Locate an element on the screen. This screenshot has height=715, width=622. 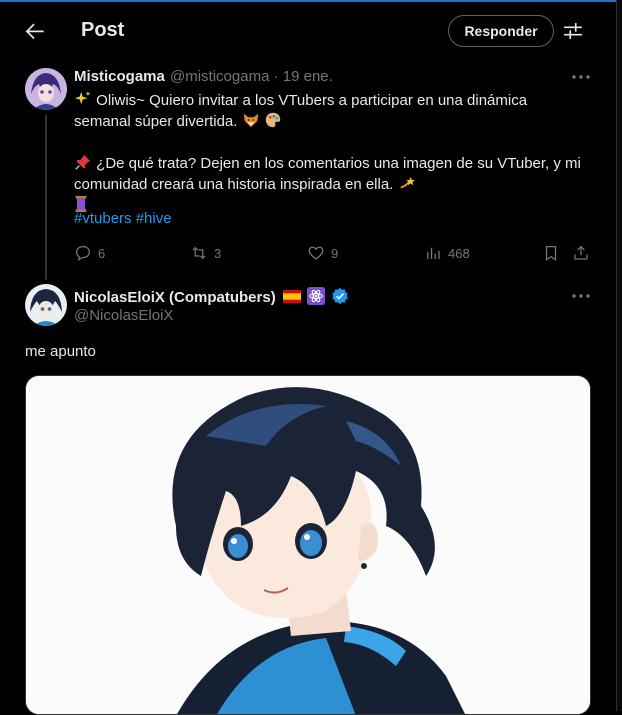
reply-body: me apunto is located at coordinates (60, 351).